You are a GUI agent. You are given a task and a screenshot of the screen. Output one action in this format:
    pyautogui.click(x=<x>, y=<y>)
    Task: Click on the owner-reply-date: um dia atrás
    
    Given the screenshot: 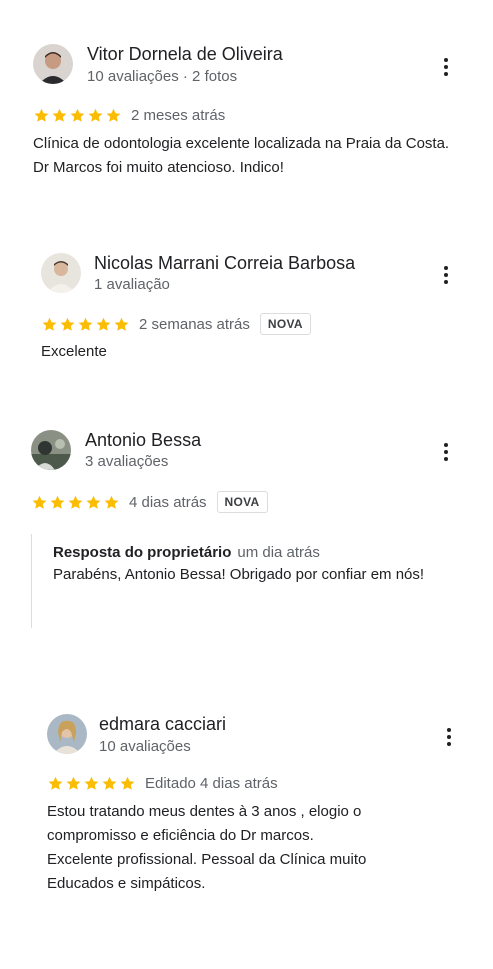 What is the action you would take?
    pyautogui.click(x=278, y=552)
    